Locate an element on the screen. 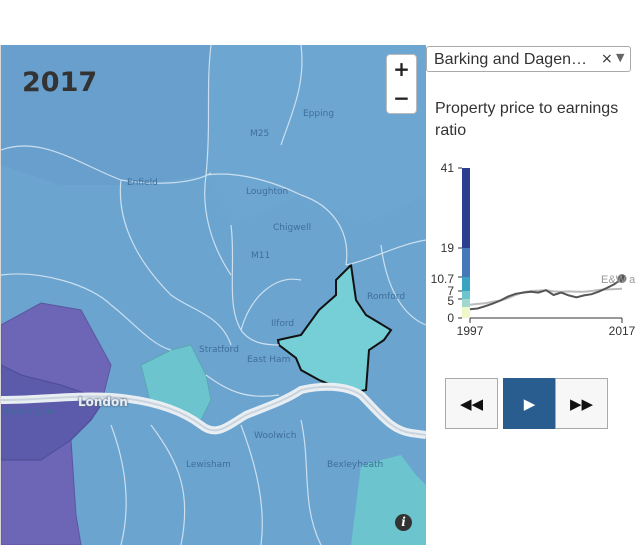  area-select: Barking and Dagen… × ▼ is located at coordinates (528, 59).